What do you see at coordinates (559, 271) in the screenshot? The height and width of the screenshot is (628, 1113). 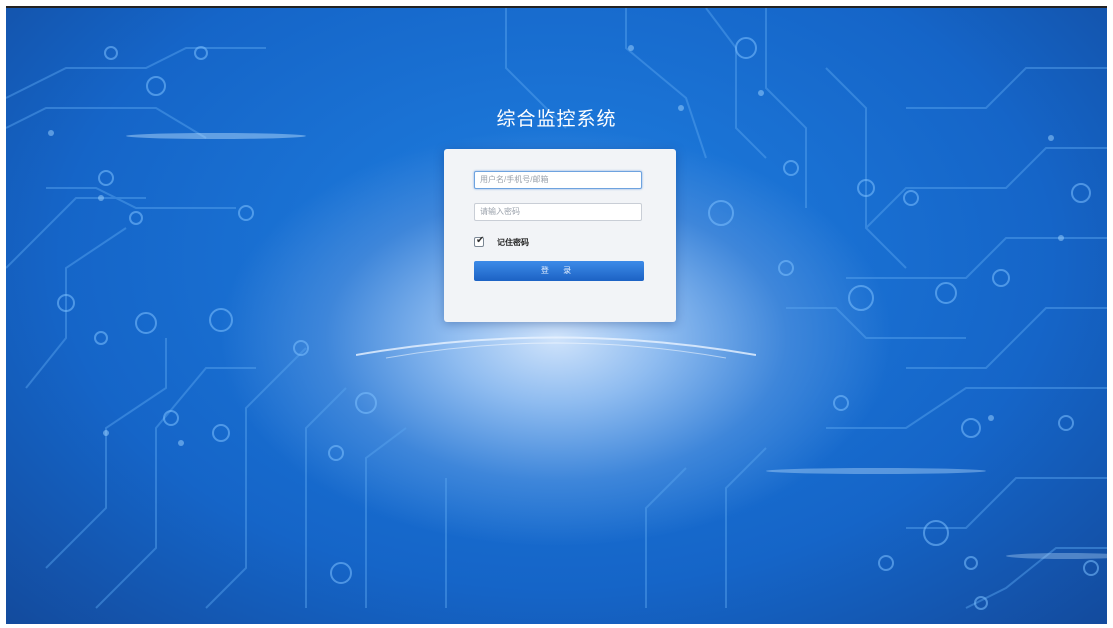 I see `login-button: 登 录` at bounding box center [559, 271].